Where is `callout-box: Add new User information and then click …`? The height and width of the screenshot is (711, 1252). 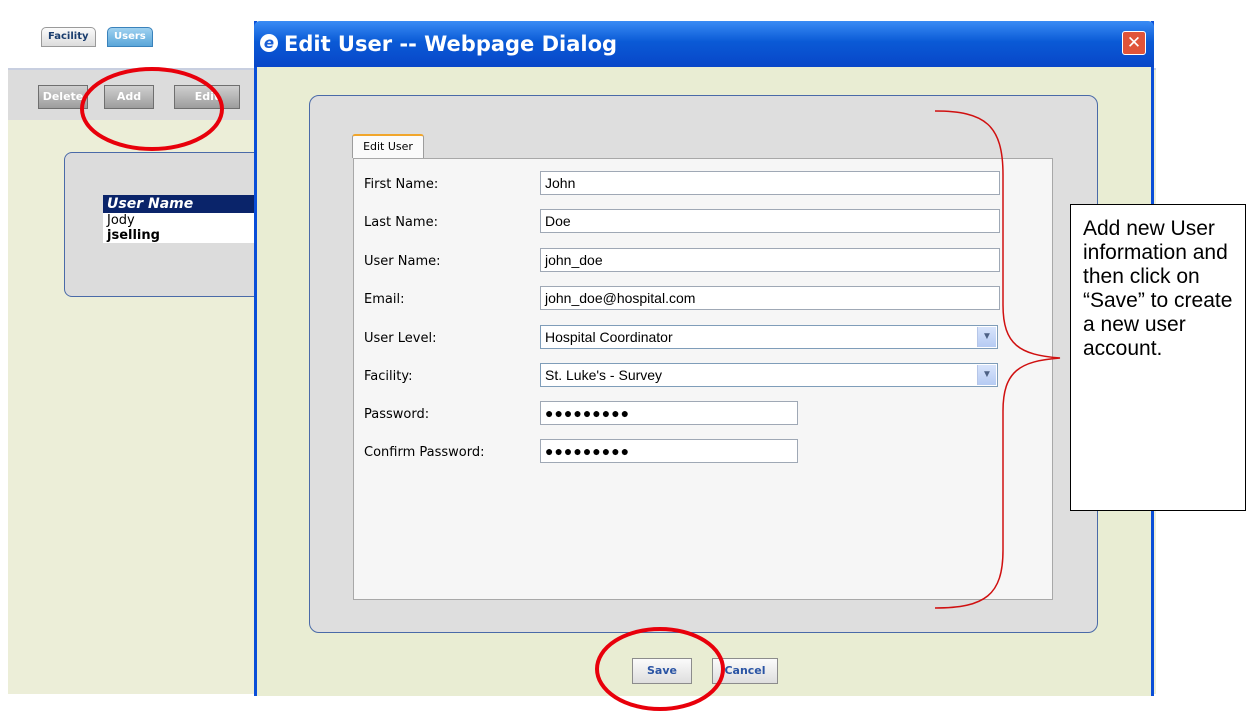 callout-box: Add new User information and then click … is located at coordinates (1158, 357).